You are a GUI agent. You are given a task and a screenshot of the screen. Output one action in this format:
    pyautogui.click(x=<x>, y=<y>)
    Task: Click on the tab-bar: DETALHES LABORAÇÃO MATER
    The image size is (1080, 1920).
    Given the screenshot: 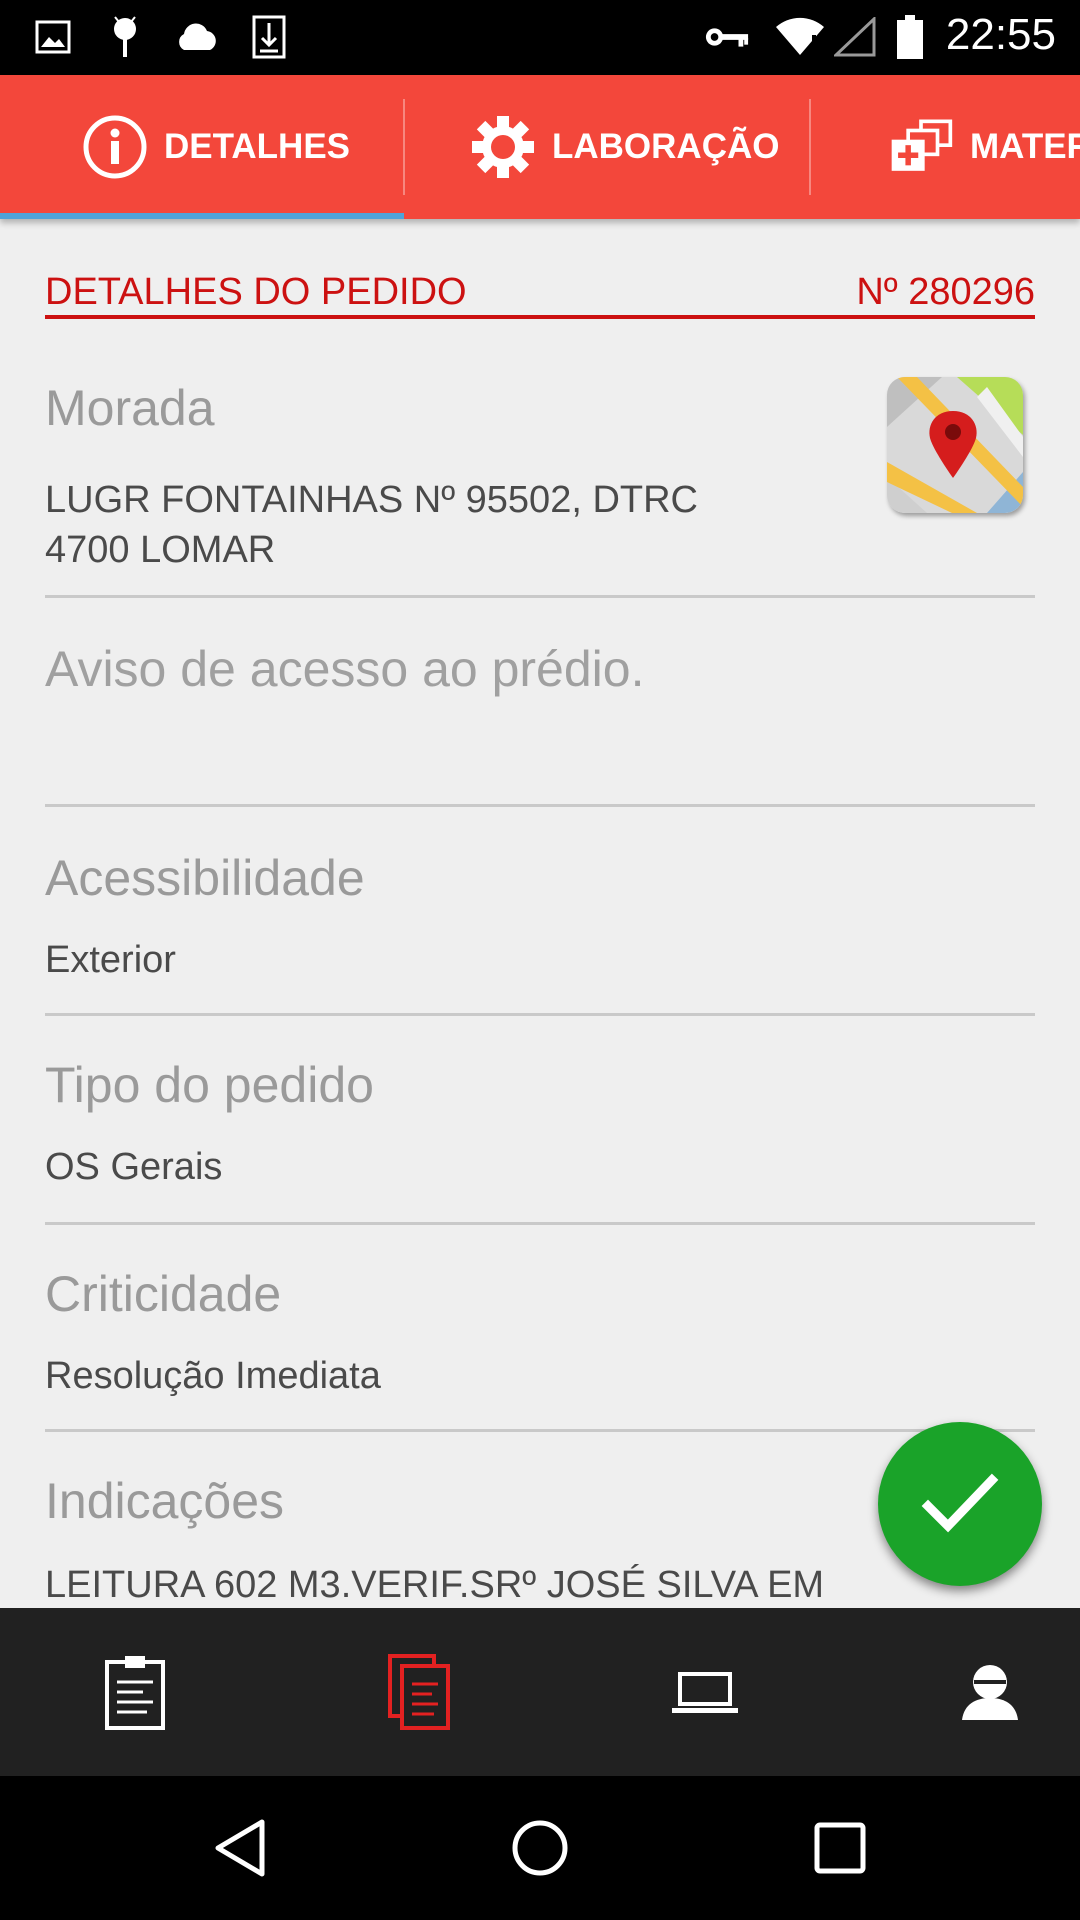 What is the action you would take?
    pyautogui.click(x=540, y=147)
    